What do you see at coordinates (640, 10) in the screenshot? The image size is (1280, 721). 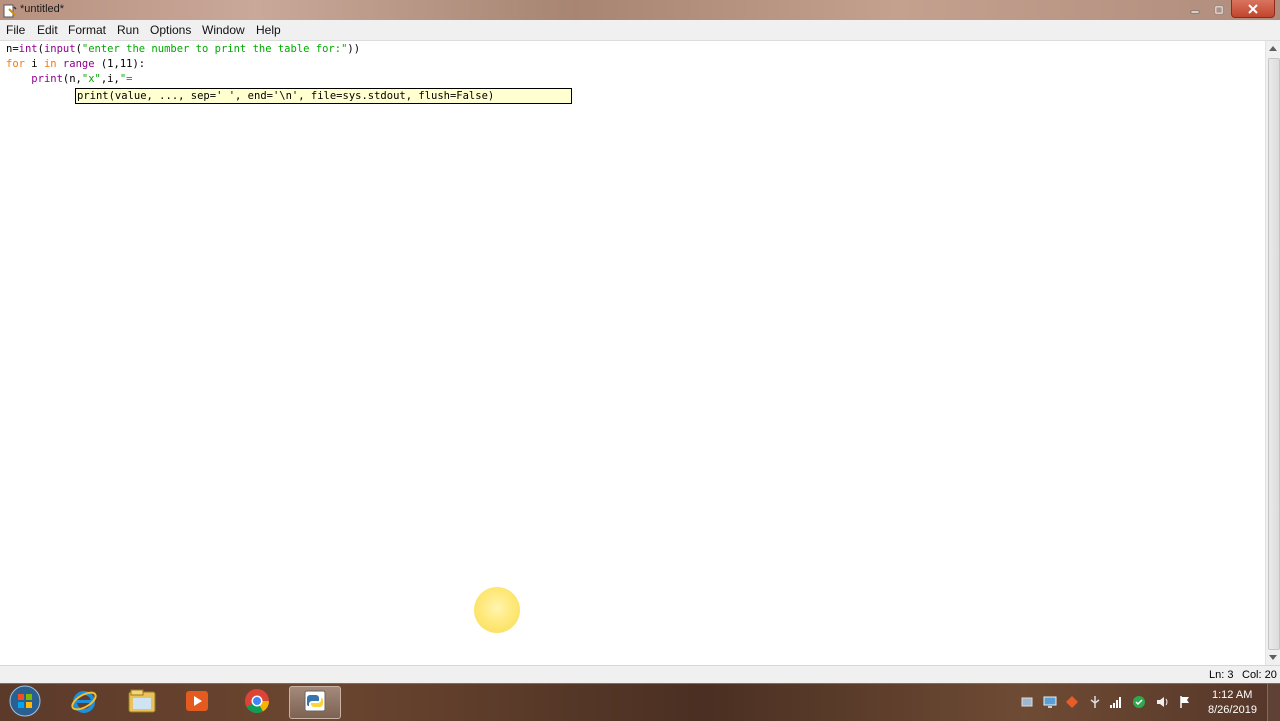 I see `title-bar: *untitled*` at bounding box center [640, 10].